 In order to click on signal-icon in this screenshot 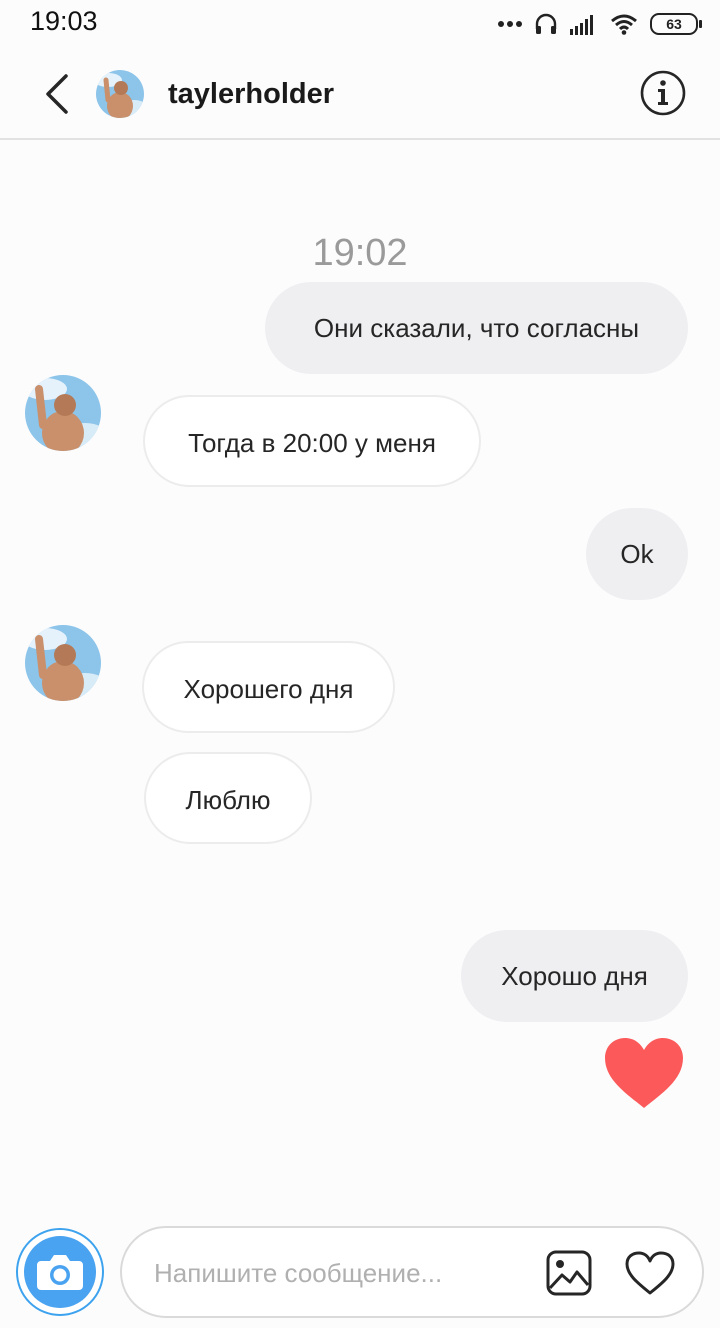, I will do `click(581, 25)`.